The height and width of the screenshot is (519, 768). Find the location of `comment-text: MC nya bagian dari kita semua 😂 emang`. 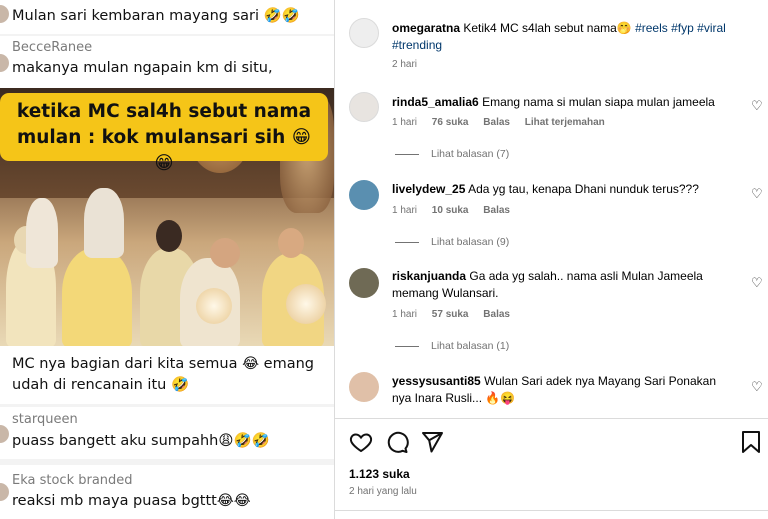

comment-text: MC nya bagian dari kita semua 😂 emang is located at coordinates (163, 364).